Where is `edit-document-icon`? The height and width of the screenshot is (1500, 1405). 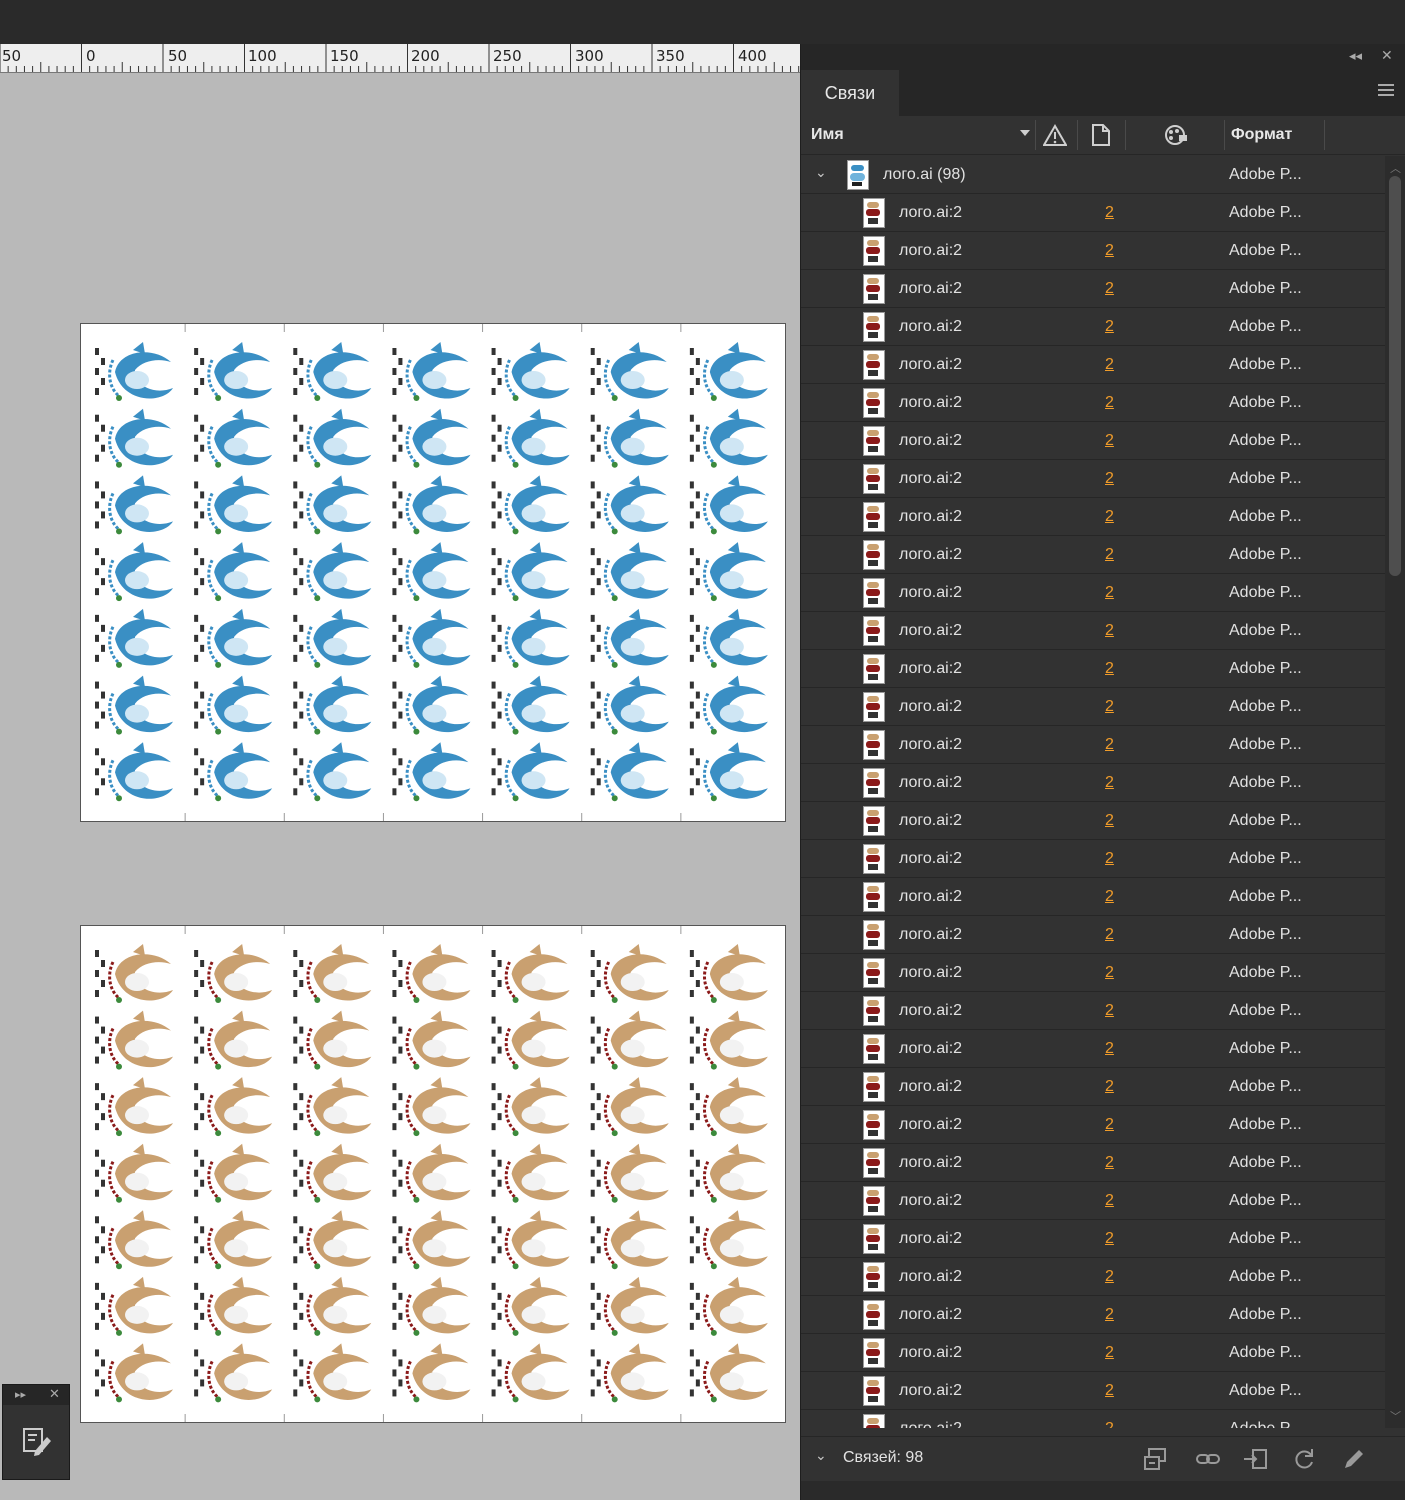
edit-document-icon is located at coordinates (37, 1441).